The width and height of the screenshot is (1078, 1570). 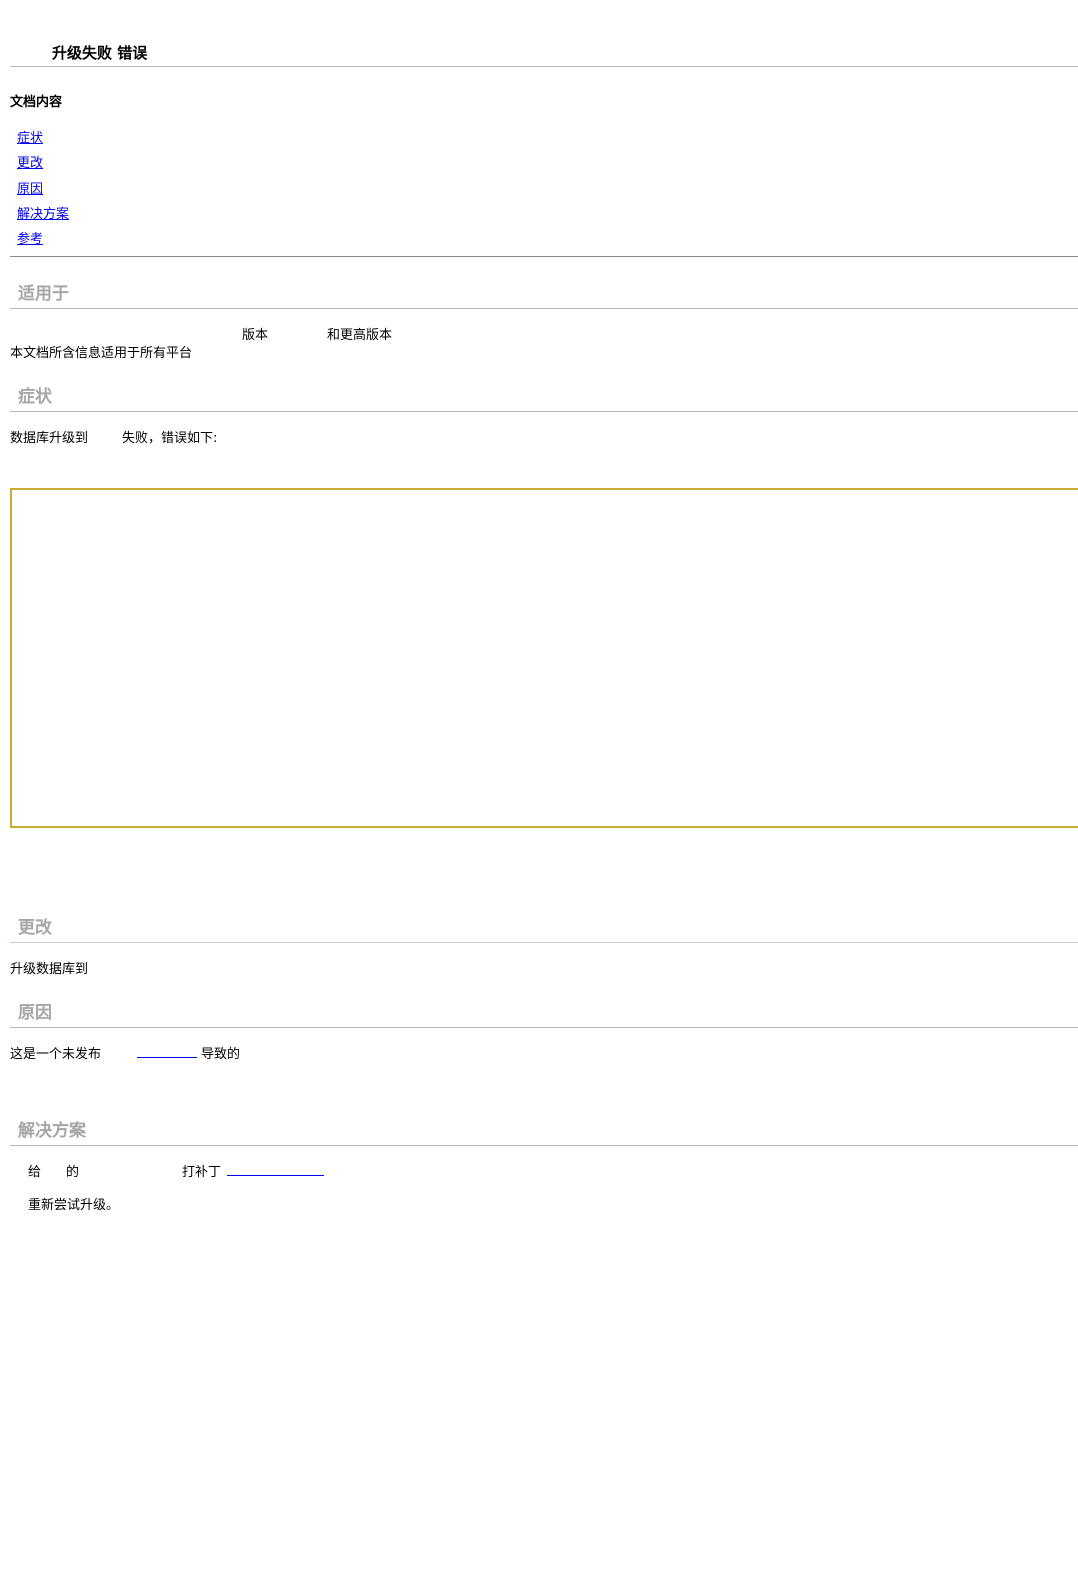 What do you see at coordinates (56, 1054) in the screenshot?
I see `cause-text-start: 这是一个未发布` at bounding box center [56, 1054].